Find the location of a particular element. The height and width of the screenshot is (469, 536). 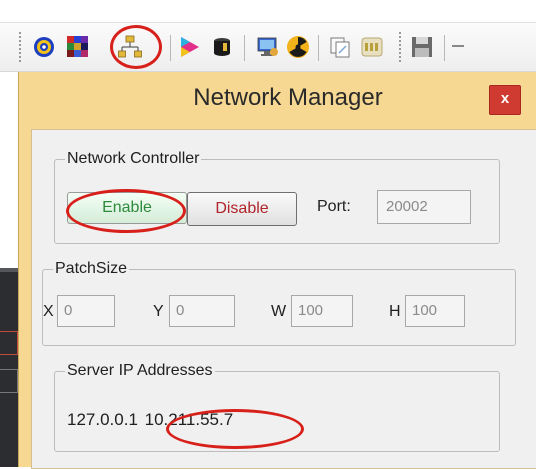

w-input: 100 is located at coordinates (322, 311).